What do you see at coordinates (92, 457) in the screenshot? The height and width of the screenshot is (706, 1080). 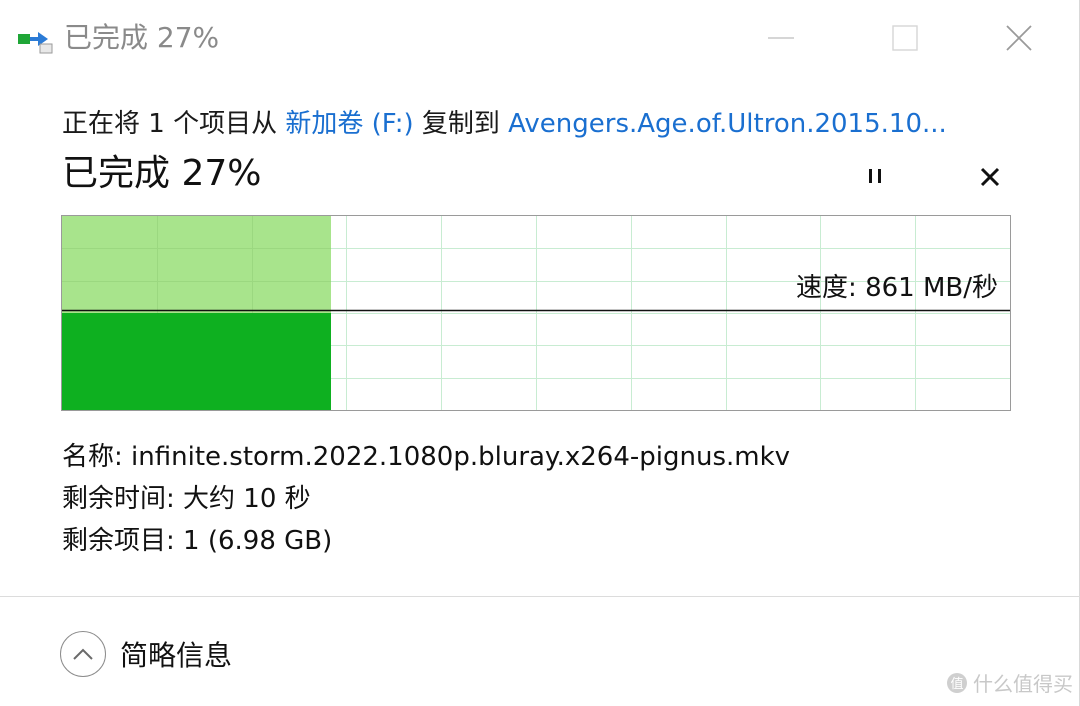 I see `name-label: 名称:` at bounding box center [92, 457].